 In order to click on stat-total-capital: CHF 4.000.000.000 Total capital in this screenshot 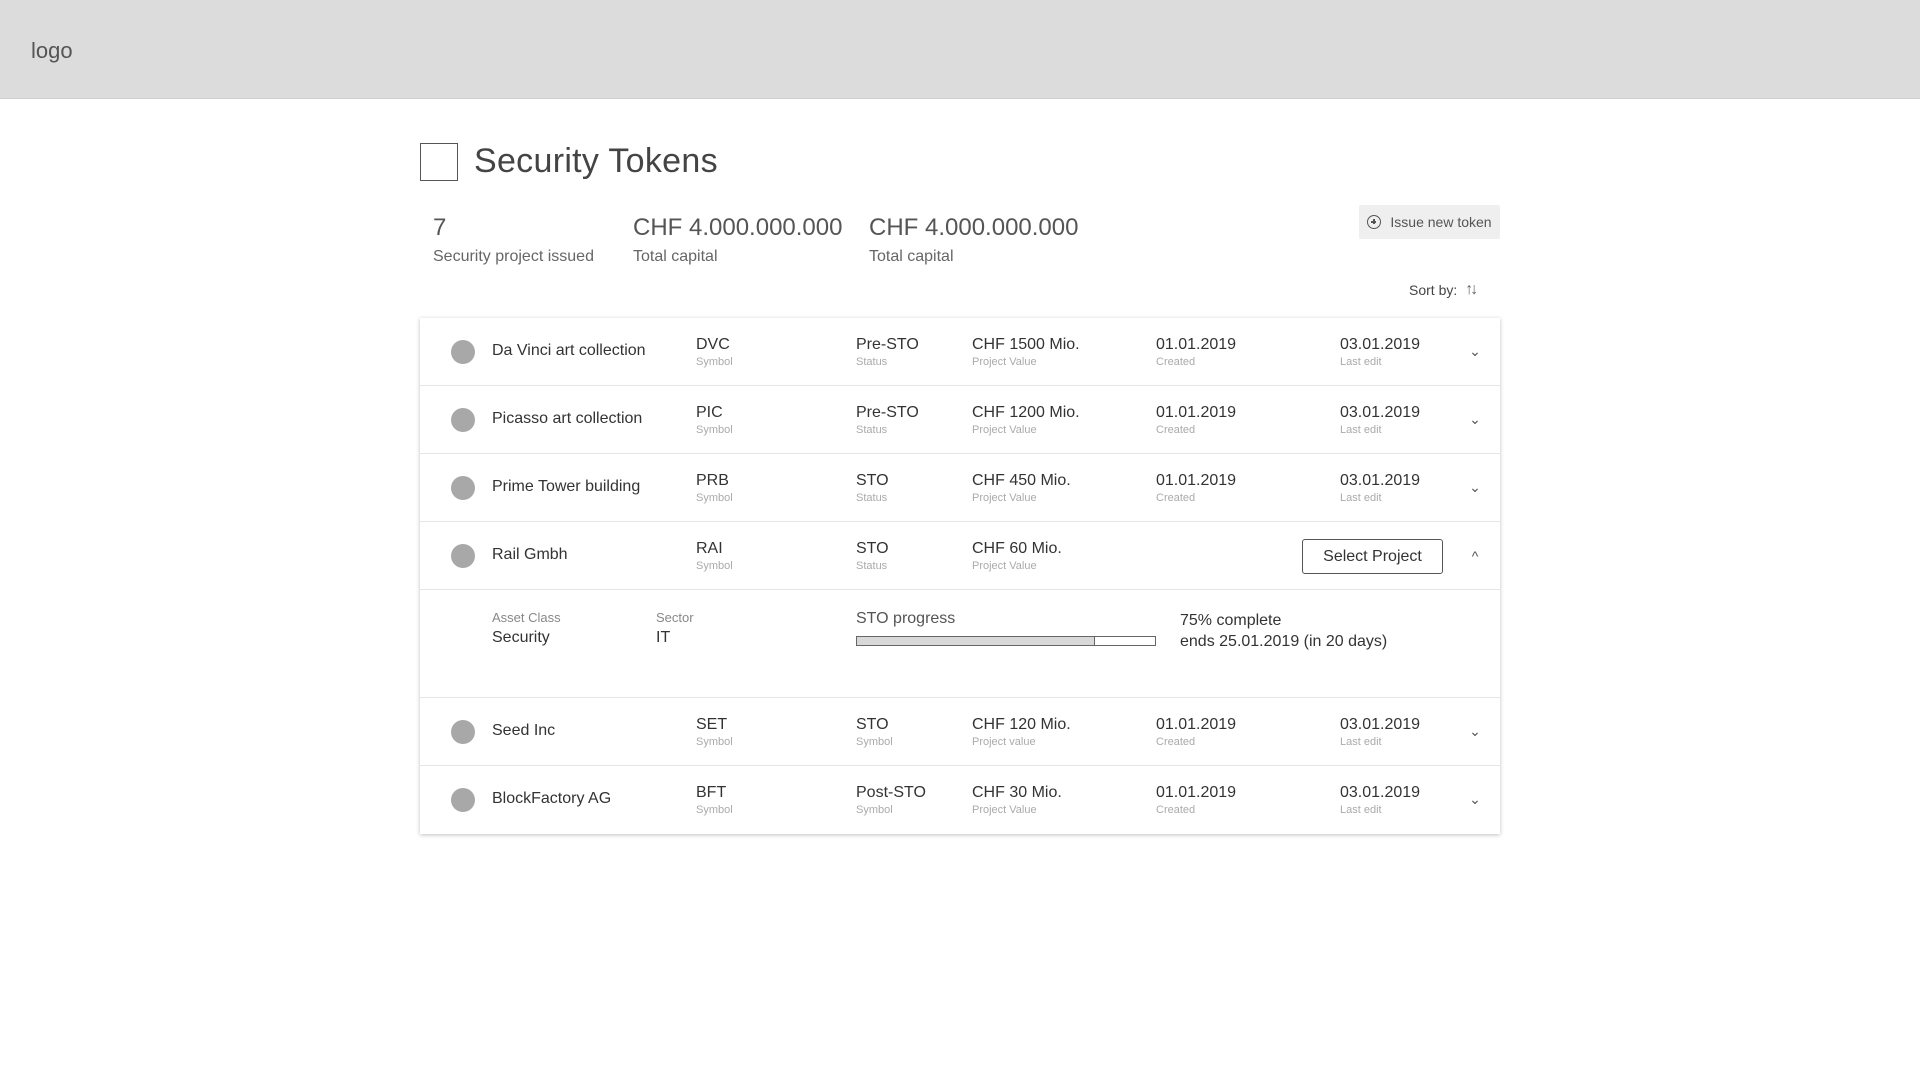, I will do `click(737, 240)`.